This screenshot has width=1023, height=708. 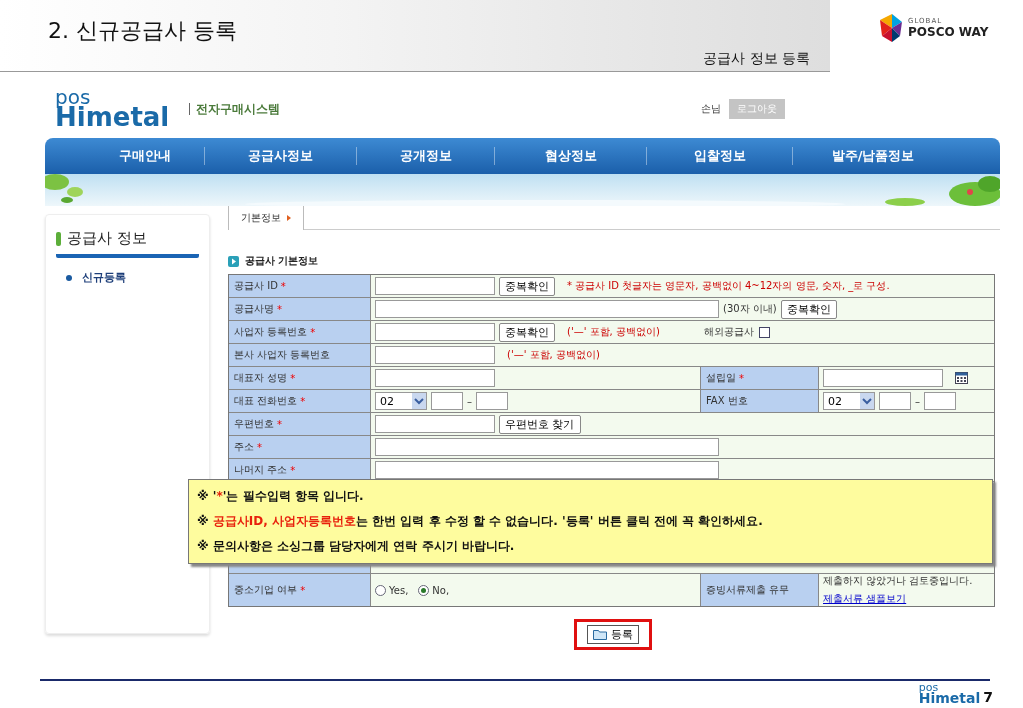 I want to click on caret-icon, so click(x=289, y=218).